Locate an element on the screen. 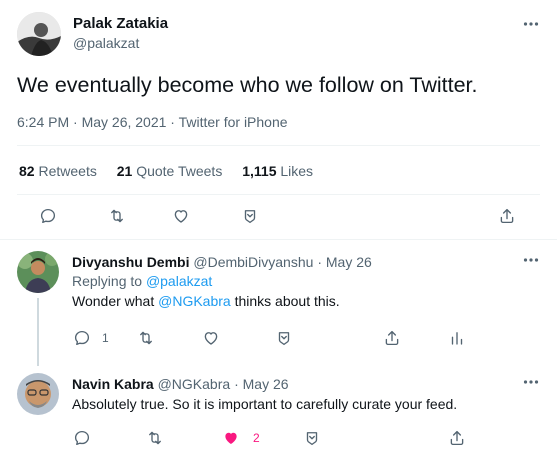 Image resolution: width=557 pixels, height=466 pixels. analytics-button is located at coordinates (457, 338).